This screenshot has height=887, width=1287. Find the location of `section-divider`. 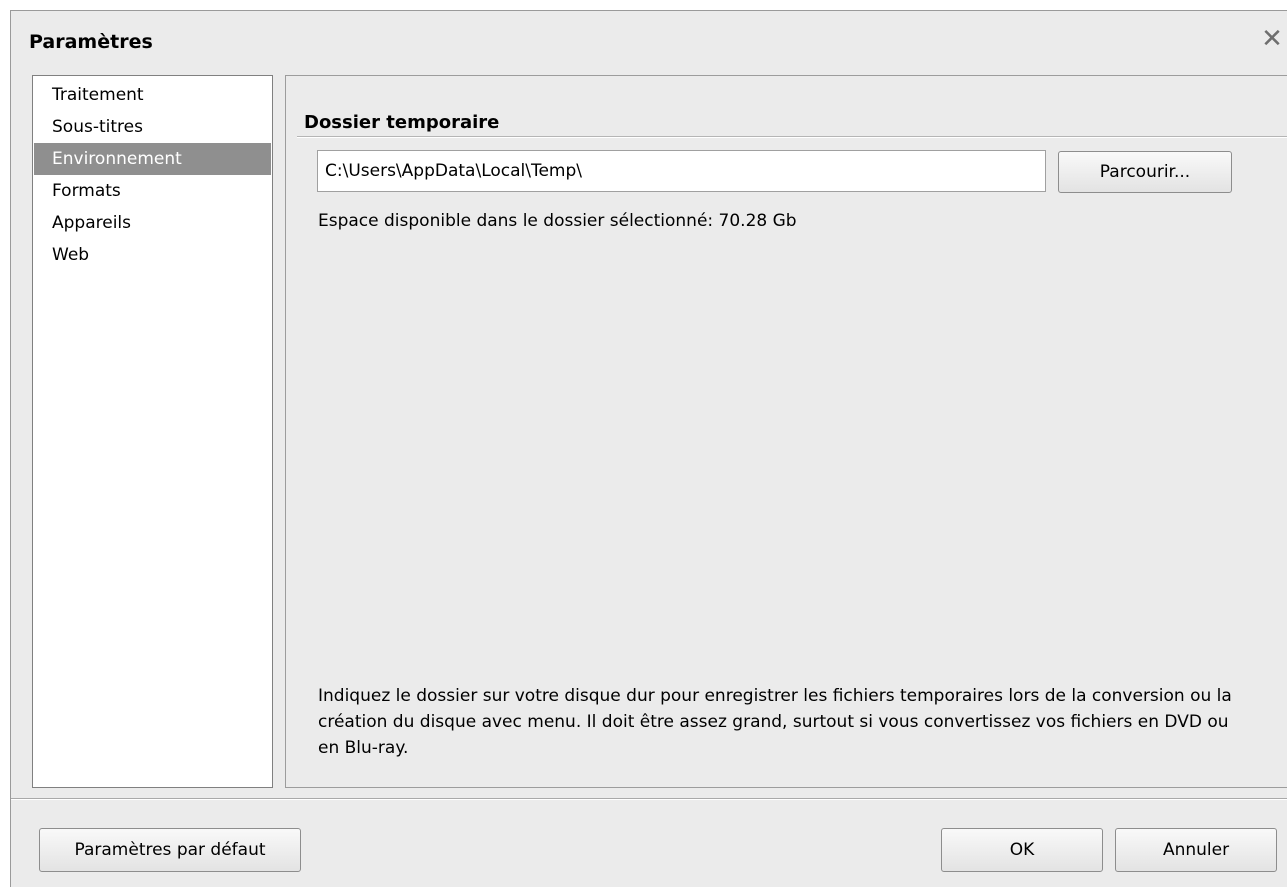

section-divider is located at coordinates (792, 137).